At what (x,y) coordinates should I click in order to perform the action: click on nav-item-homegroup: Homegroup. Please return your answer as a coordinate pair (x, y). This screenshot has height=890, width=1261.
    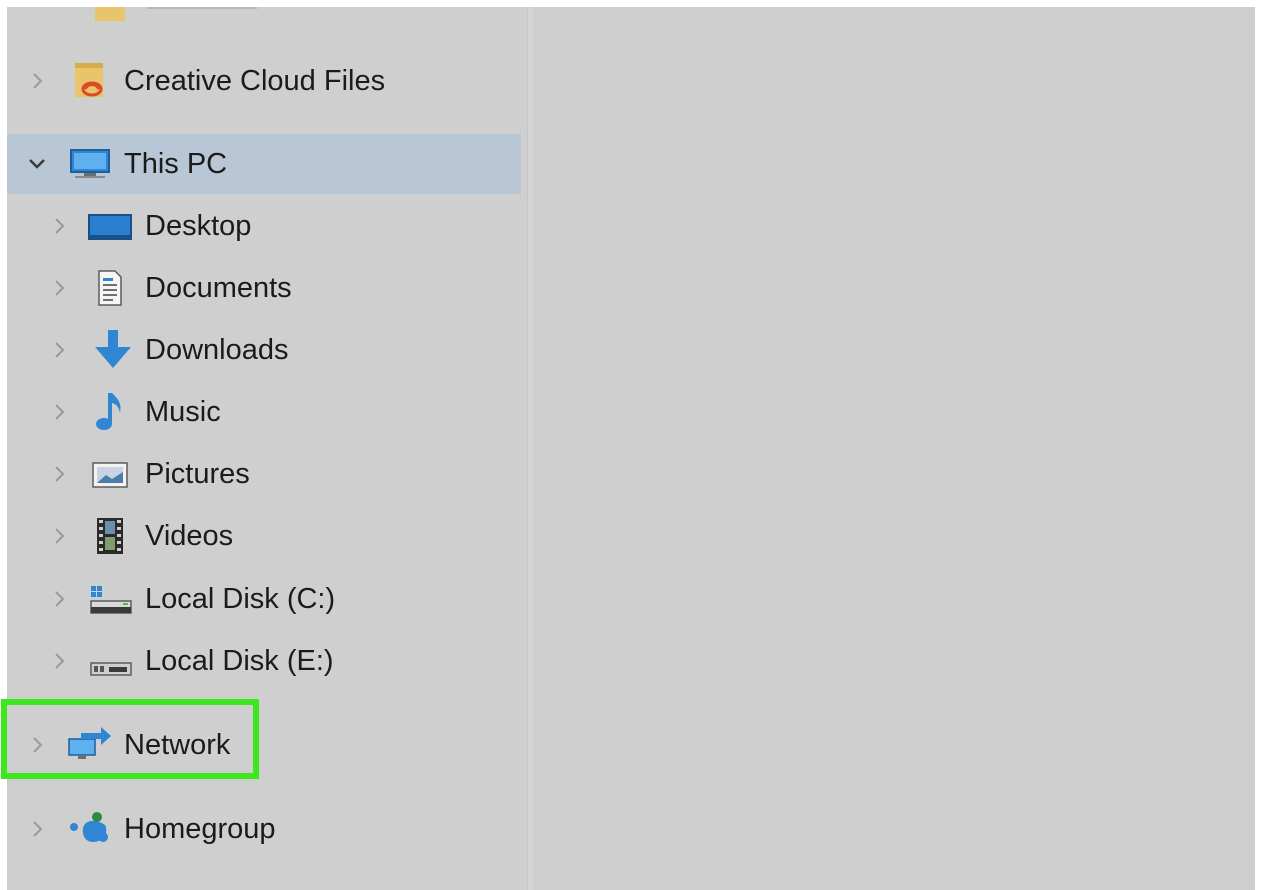
    Looking at the image, I should click on (264, 829).